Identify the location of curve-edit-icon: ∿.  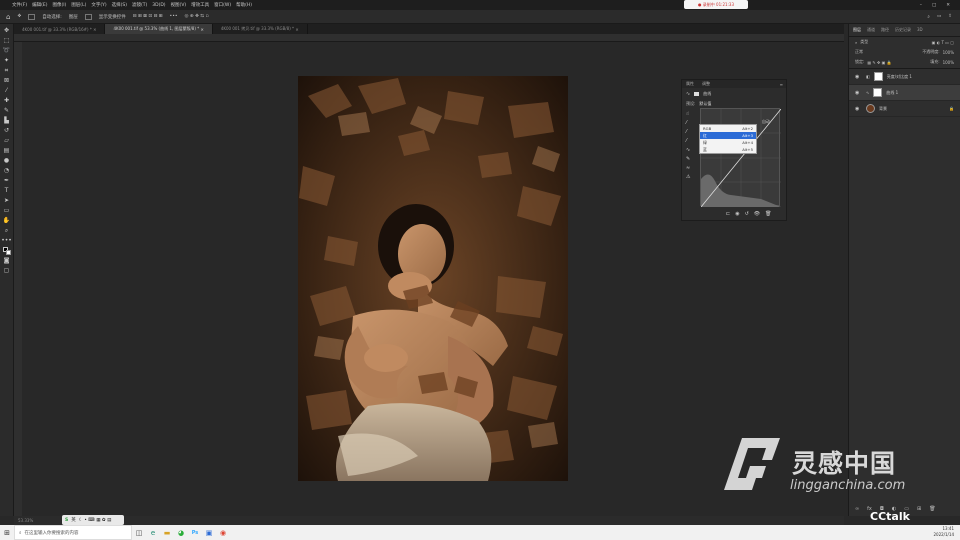
(689, 150).